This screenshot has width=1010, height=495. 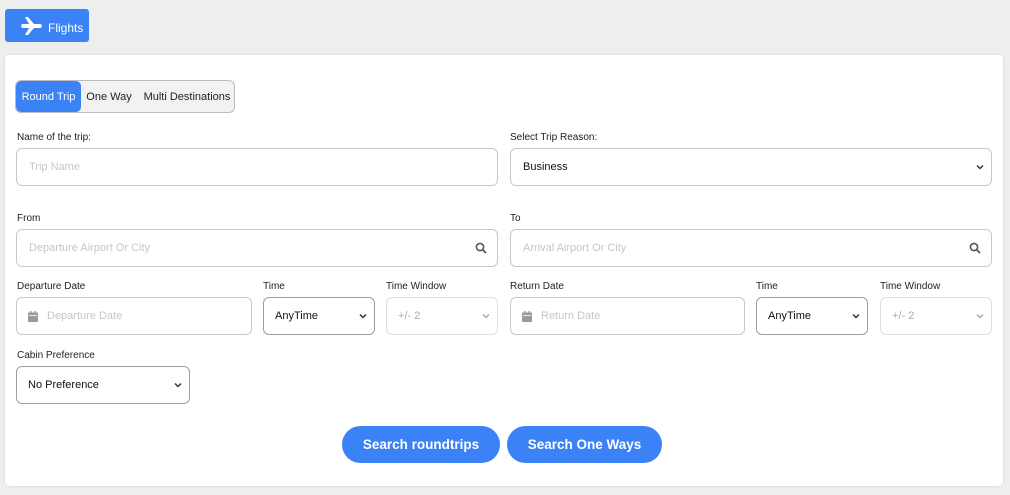 I want to click on return-window-value: +/- 2, so click(x=903, y=316).